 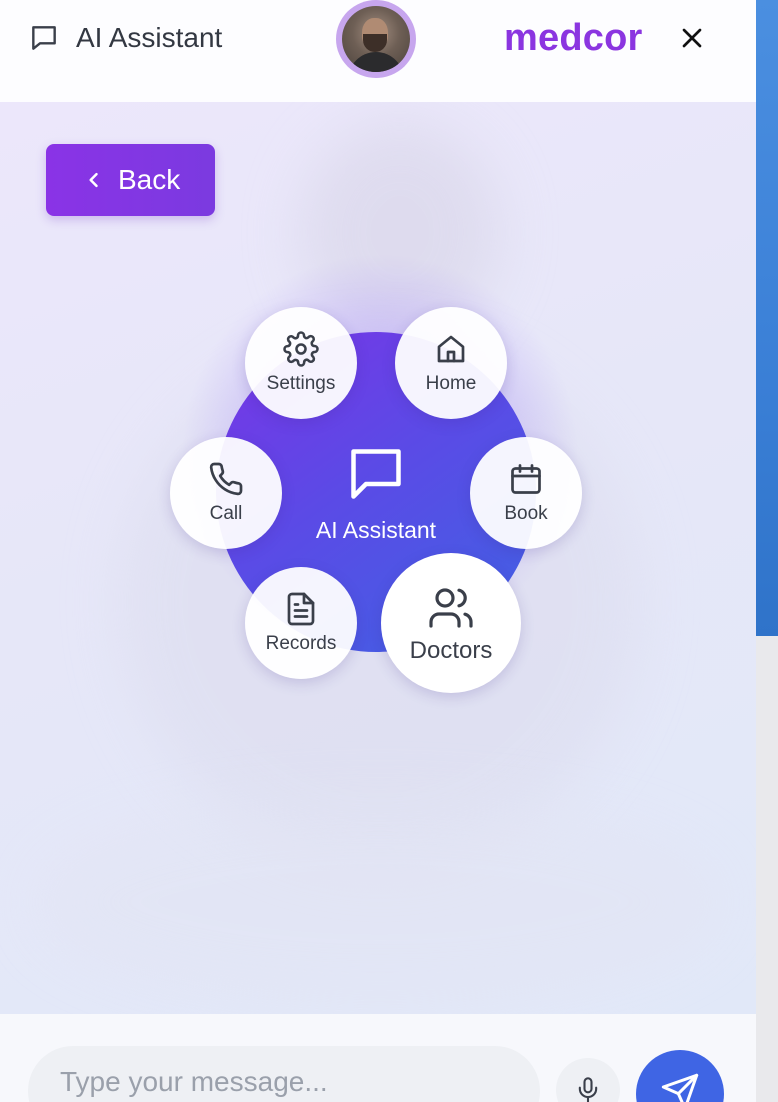 I want to click on home-icon, so click(x=451, y=349).